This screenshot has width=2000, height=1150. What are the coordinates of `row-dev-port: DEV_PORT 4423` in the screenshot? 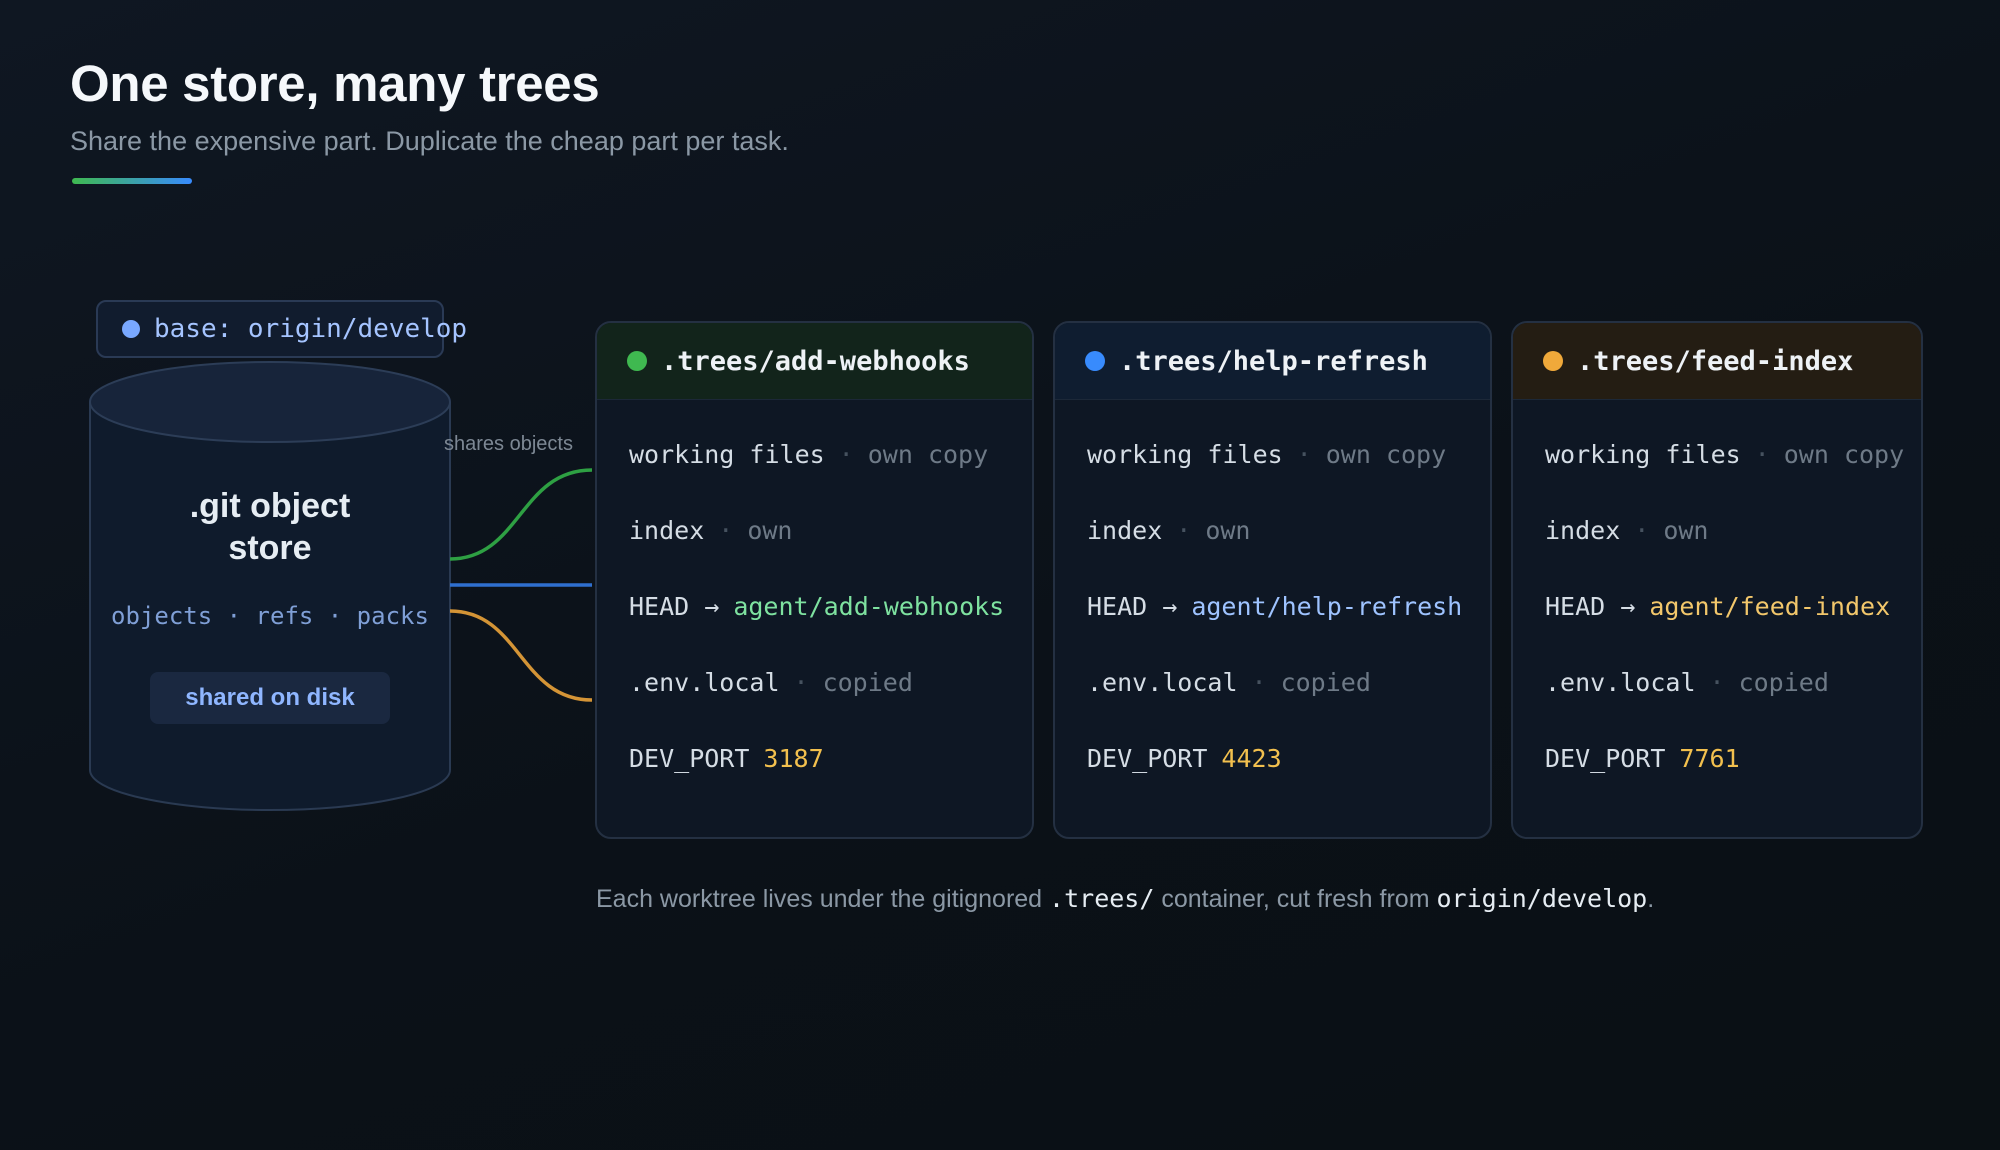 It's located at (1288, 758).